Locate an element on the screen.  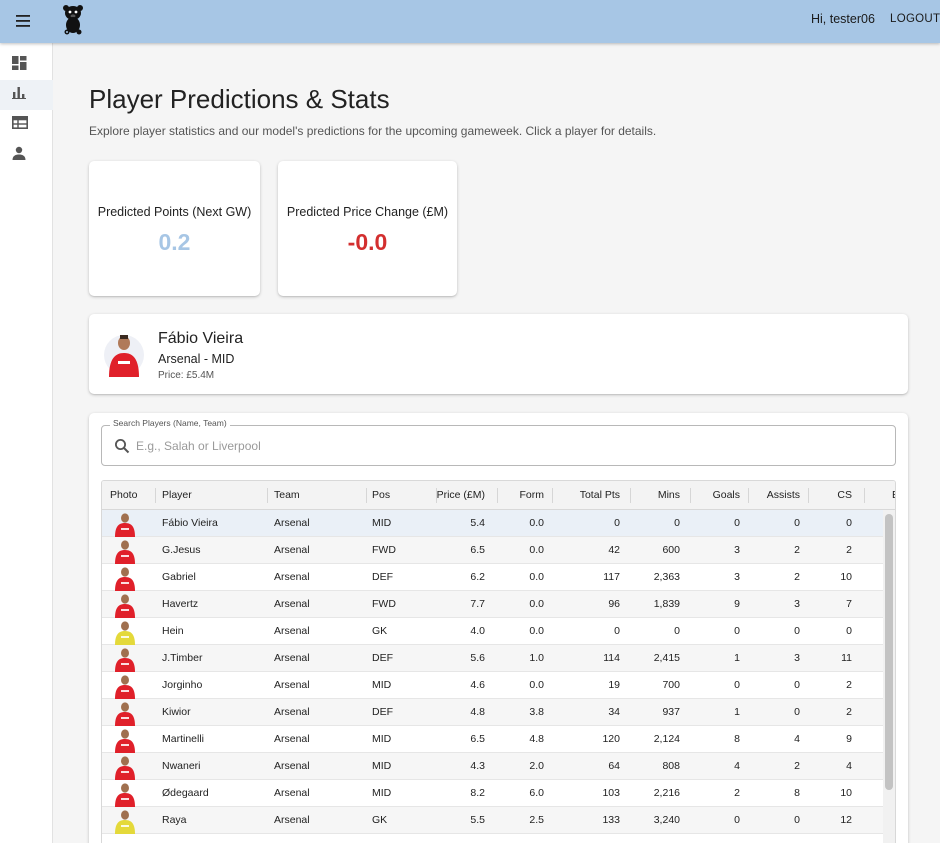
cell-form: 4.8 is located at coordinates (536, 739).